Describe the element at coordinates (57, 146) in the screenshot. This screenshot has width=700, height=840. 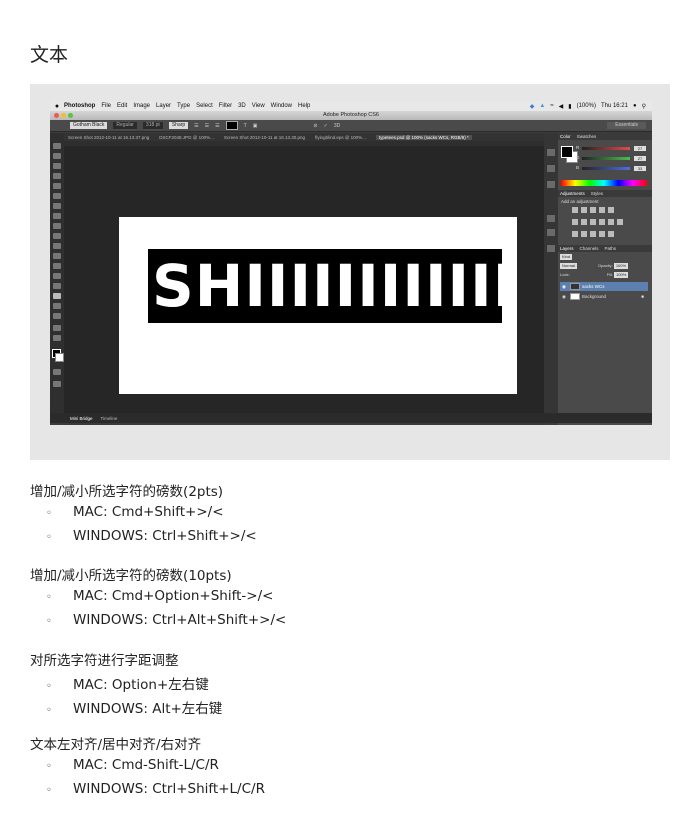
I see `move-tool-icon` at that location.